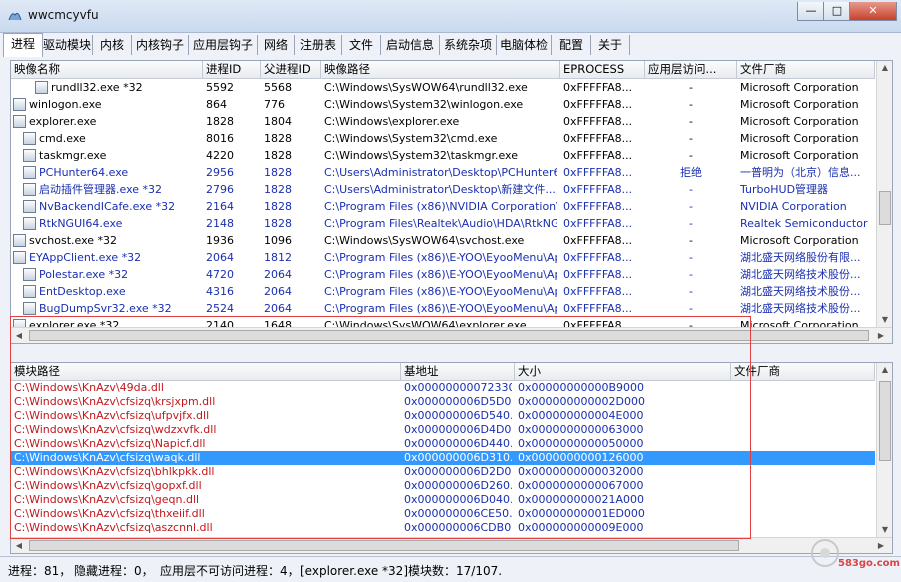 The image size is (901, 582). Describe the element at coordinates (440, 69) in the screenshot. I see `proc-column-header: 映像路径` at that location.